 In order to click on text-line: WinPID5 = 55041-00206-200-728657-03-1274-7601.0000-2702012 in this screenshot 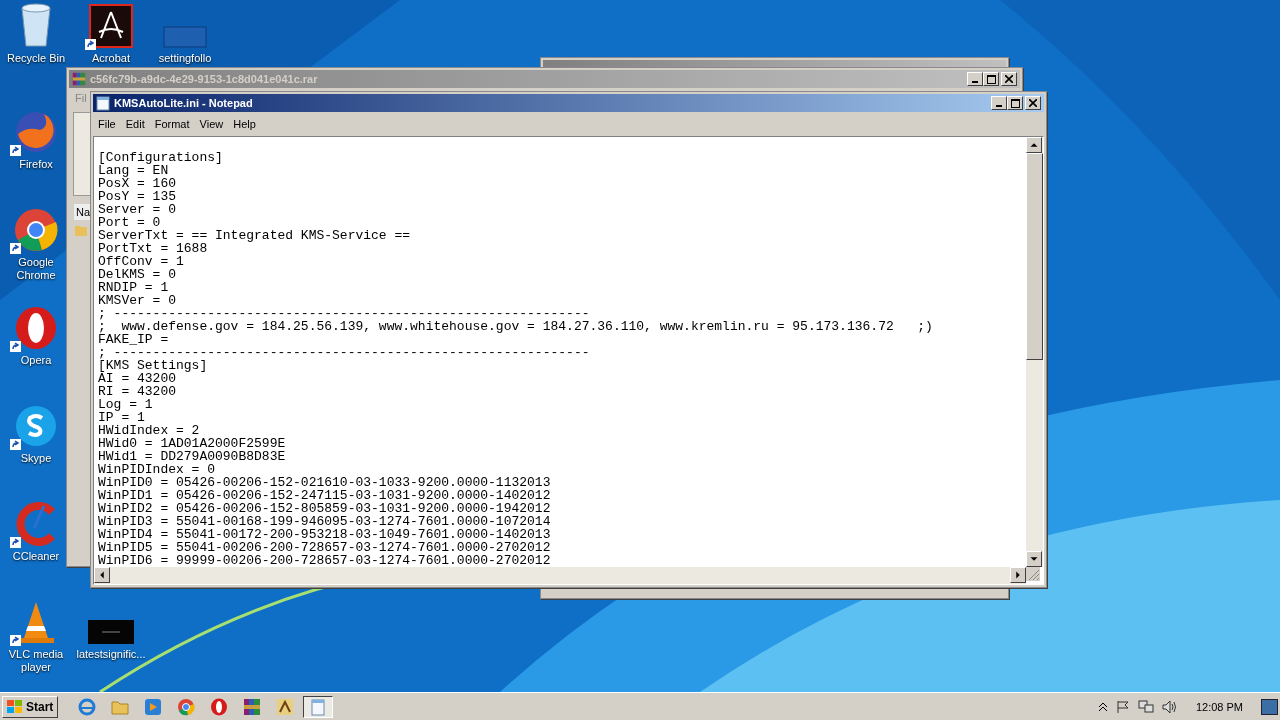, I will do `click(325, 547)`.